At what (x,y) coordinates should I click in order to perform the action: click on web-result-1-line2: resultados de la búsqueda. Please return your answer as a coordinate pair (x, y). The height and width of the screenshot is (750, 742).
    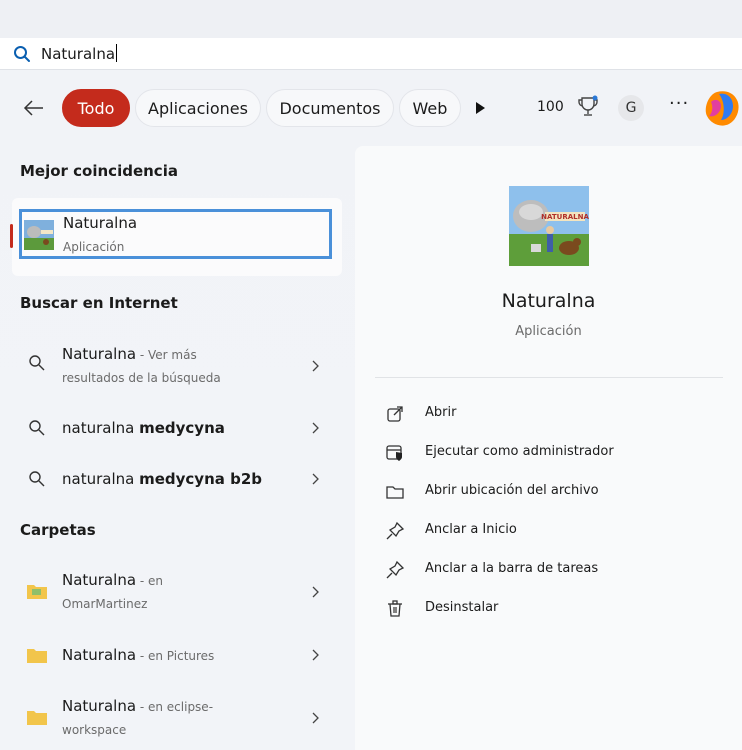
    Looking at the image, I should click on (141, 378).